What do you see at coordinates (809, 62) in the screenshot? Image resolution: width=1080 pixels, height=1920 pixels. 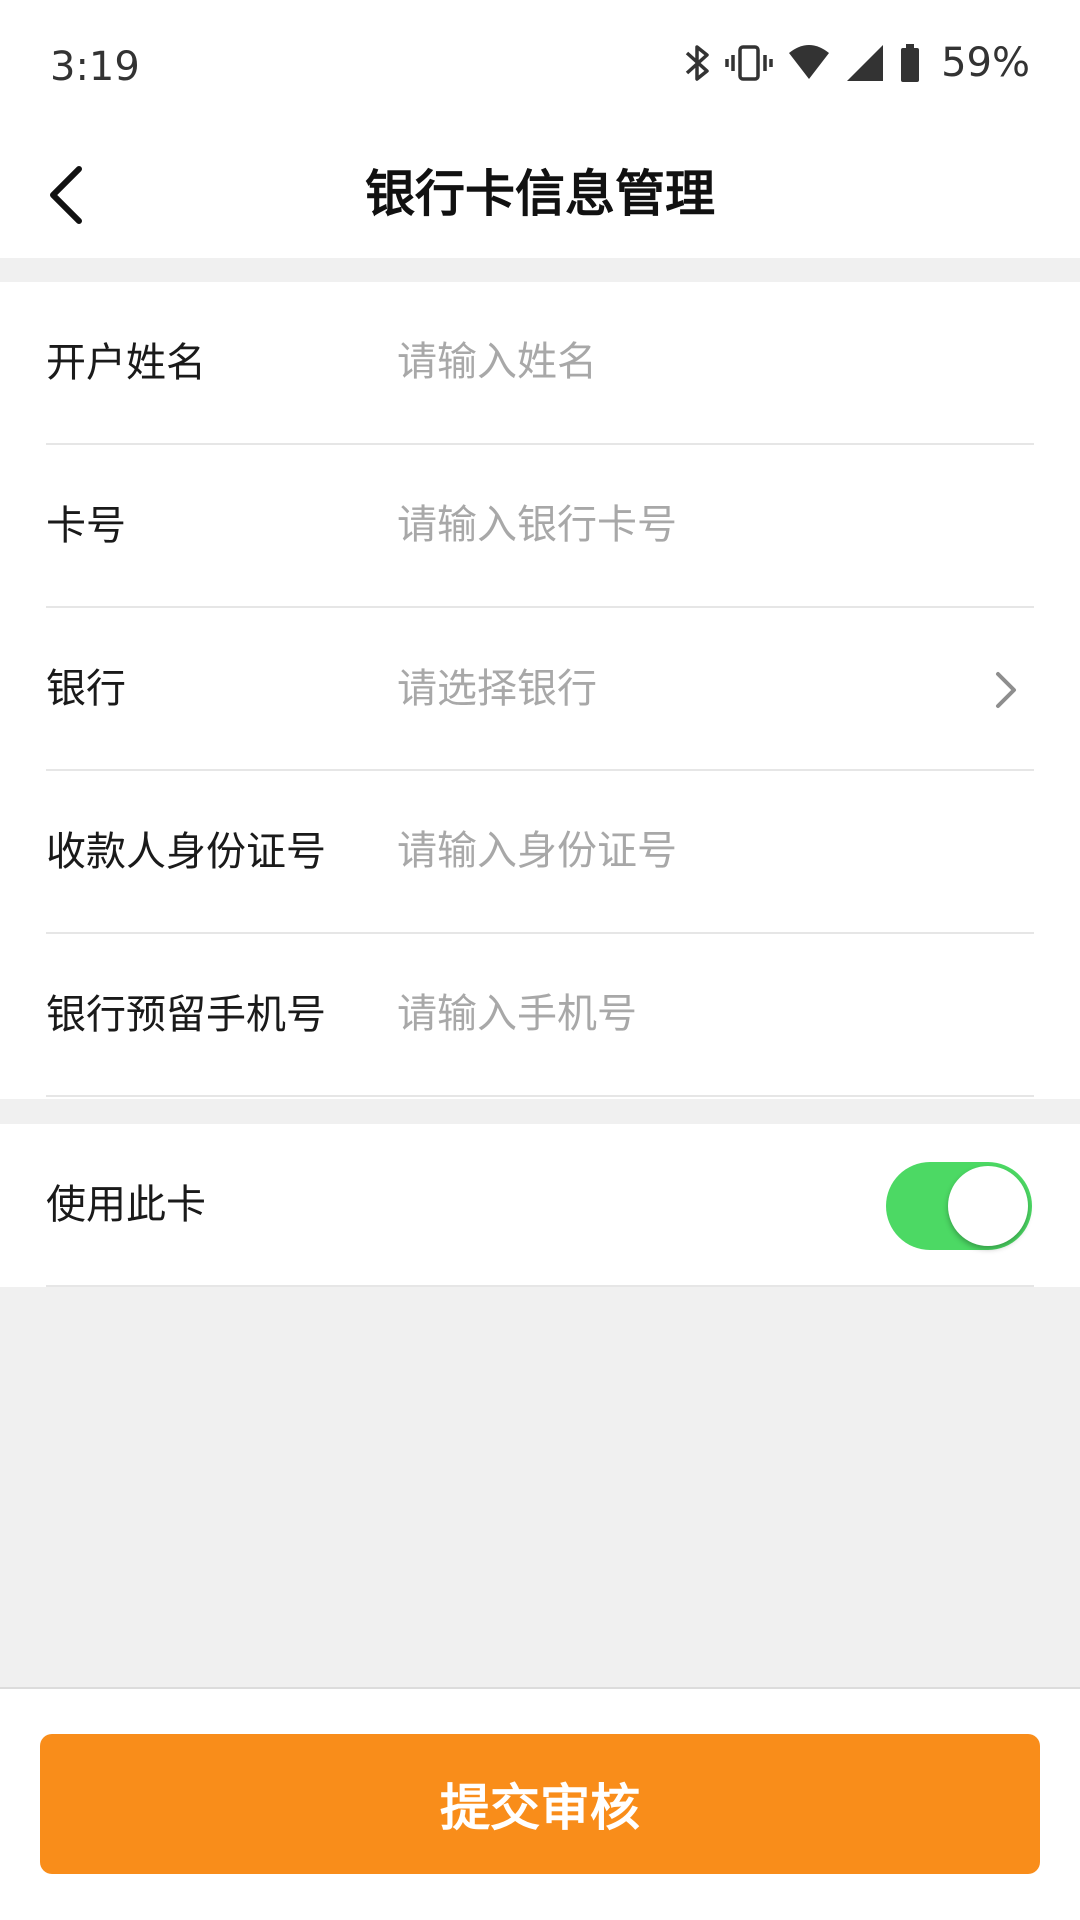 I see `wifi-icon` at bounding box center [809, 62].